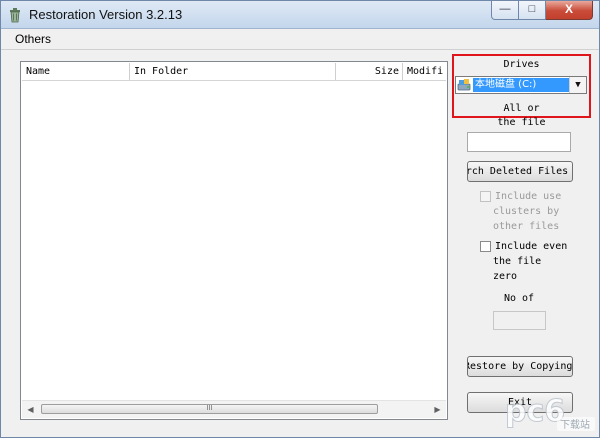 This screenshot has height=438, width=600. What do you see at coordinates (521, 64) in the screenshot?
I see `drives-label: Drives` at bounding box center [521, 64].